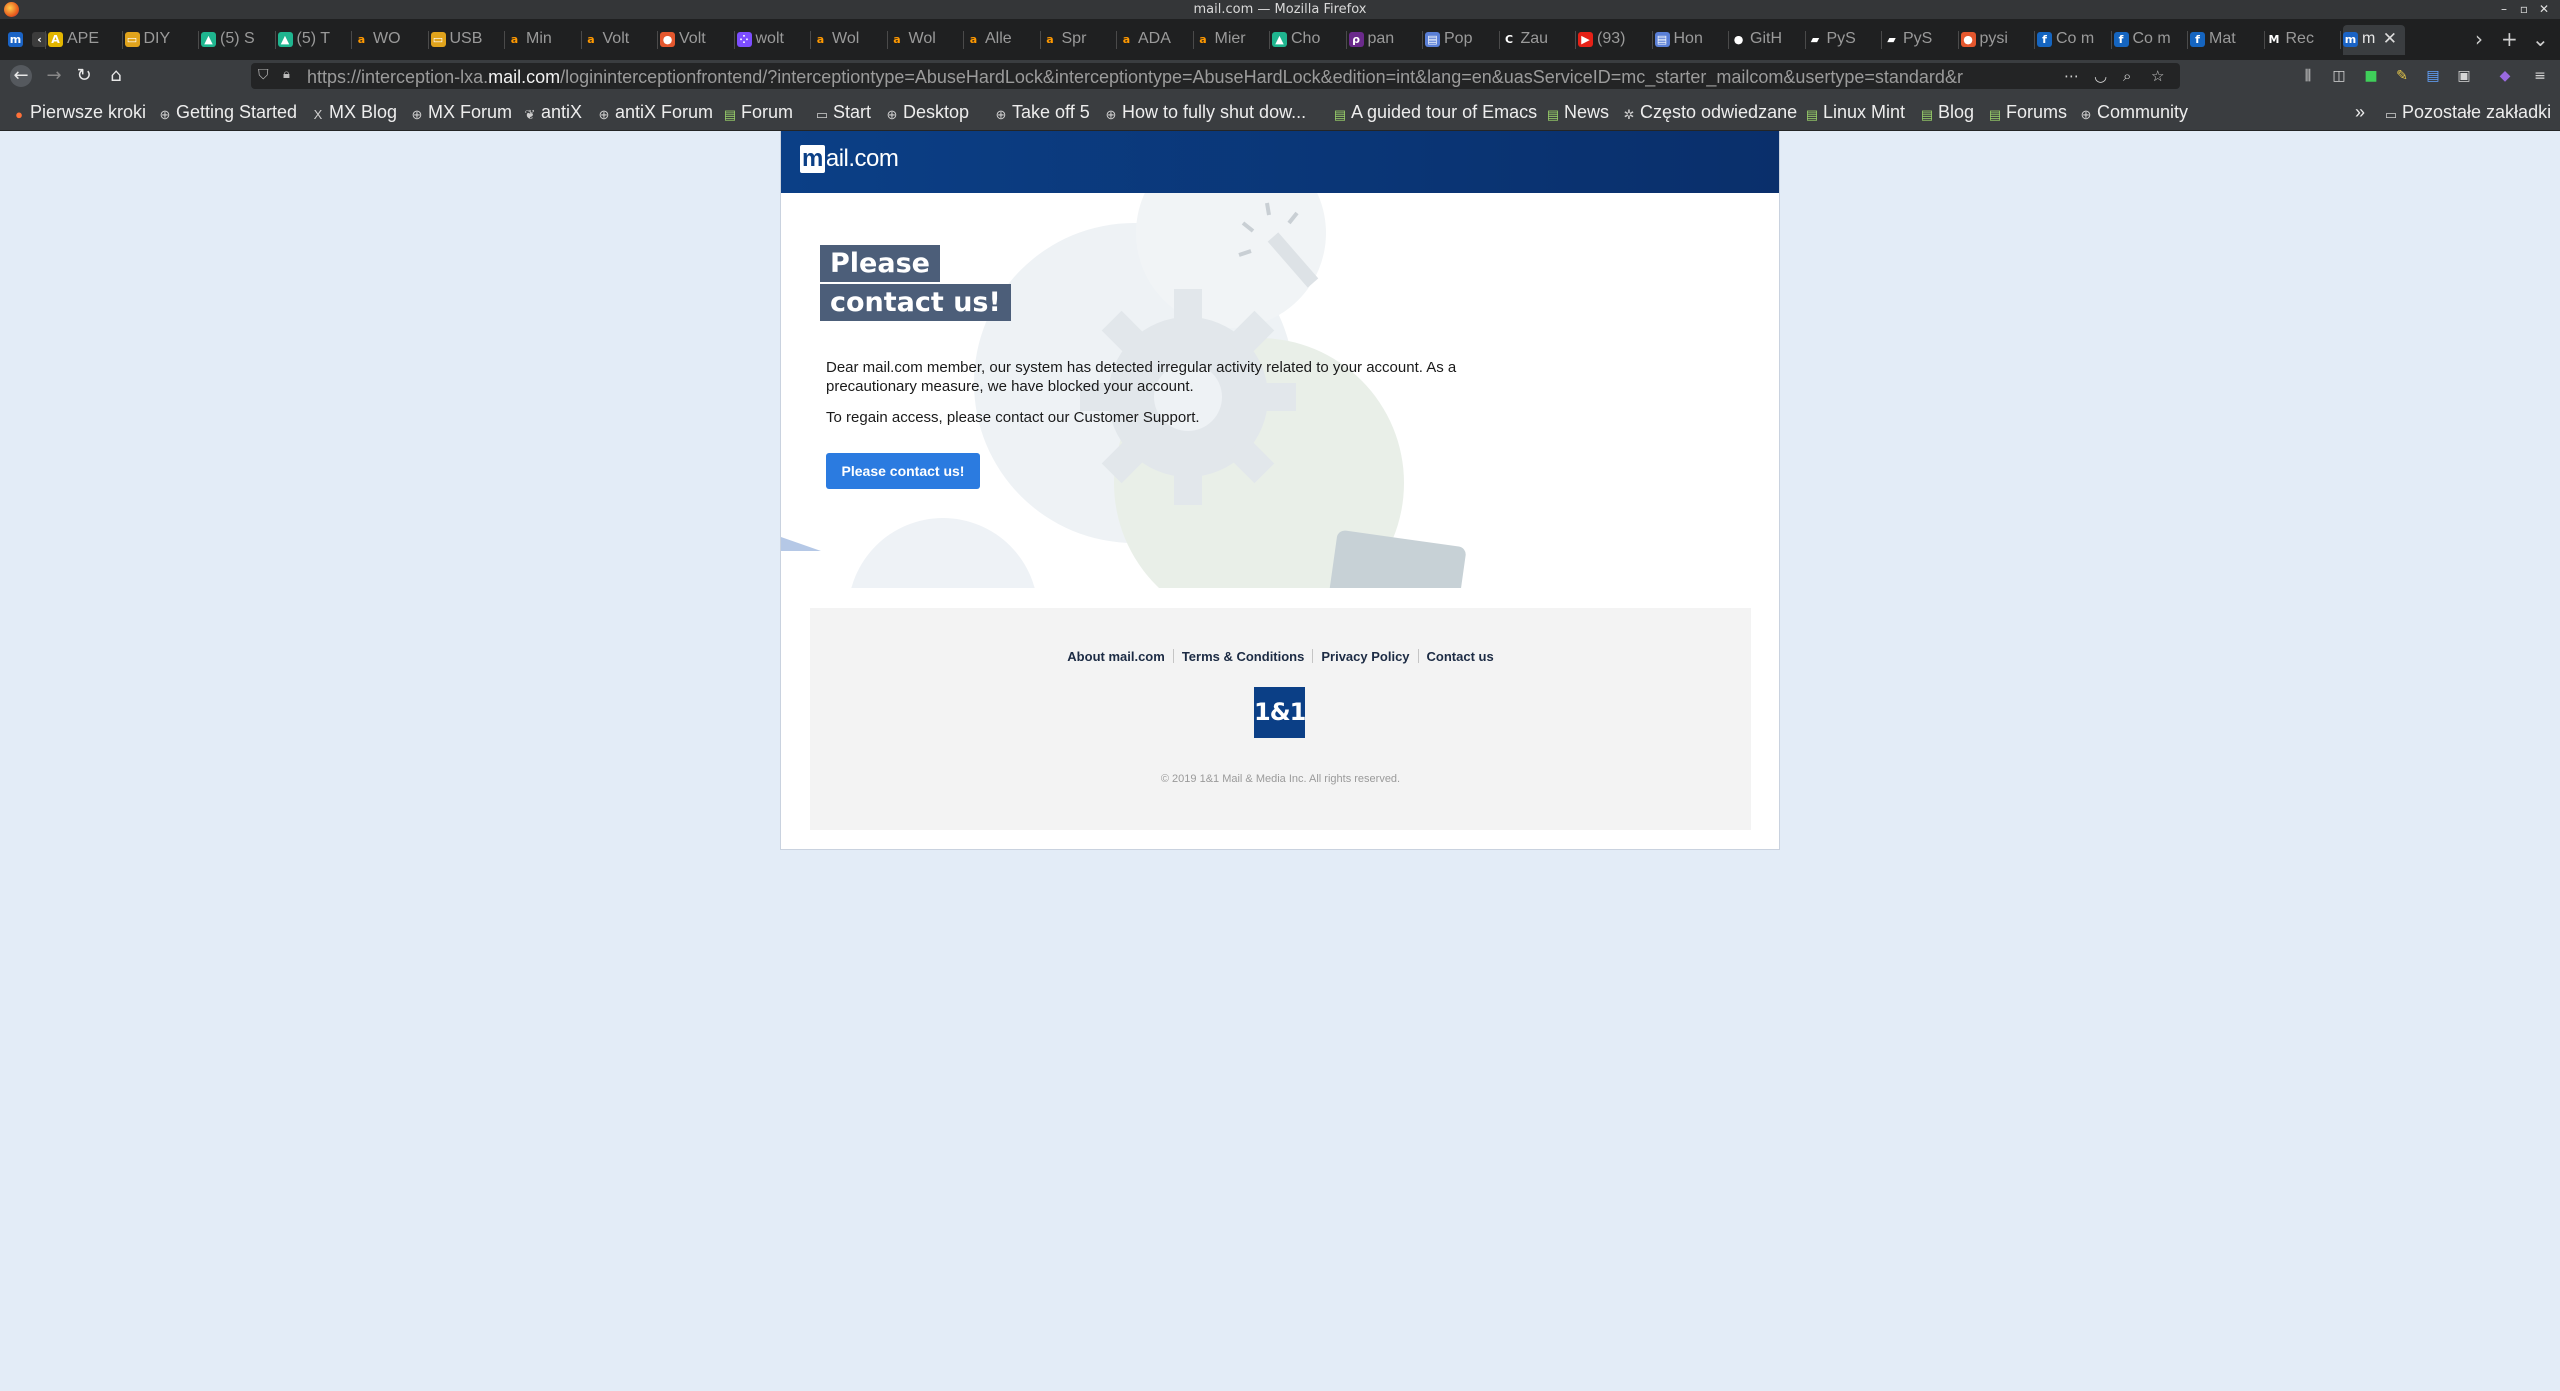 This screenshot has height=1391, width=2560. Describe the element at coordinates (79, 112) in the screenshot. I see `bookmark-item: ● Pierwsze kroki` at that location.